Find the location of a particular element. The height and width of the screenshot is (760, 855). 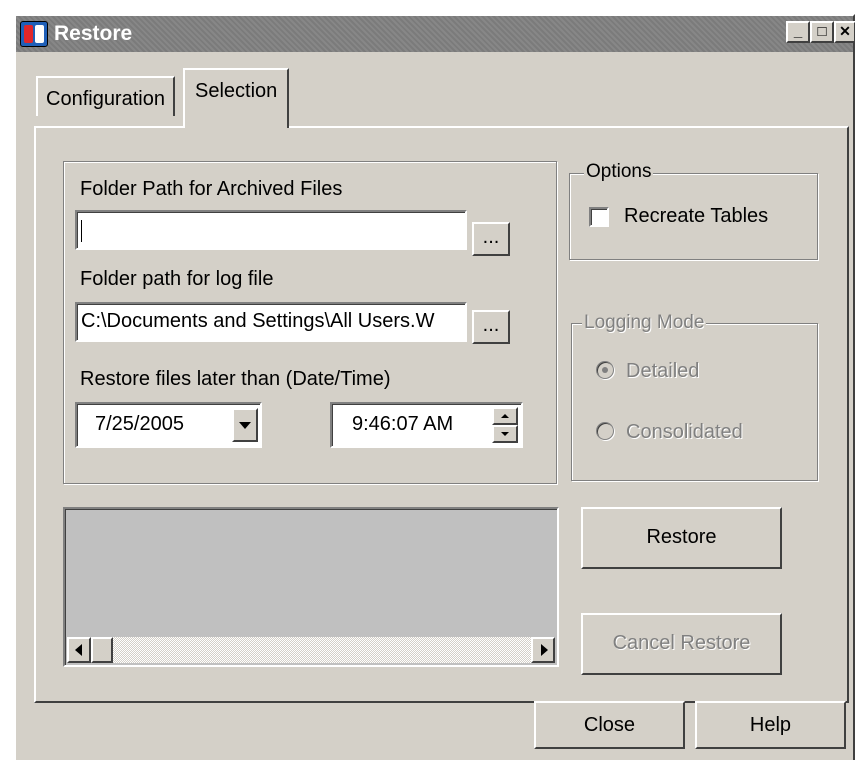

recreate-tables-label: Recreate Tables is located at coordinates (696, 216).